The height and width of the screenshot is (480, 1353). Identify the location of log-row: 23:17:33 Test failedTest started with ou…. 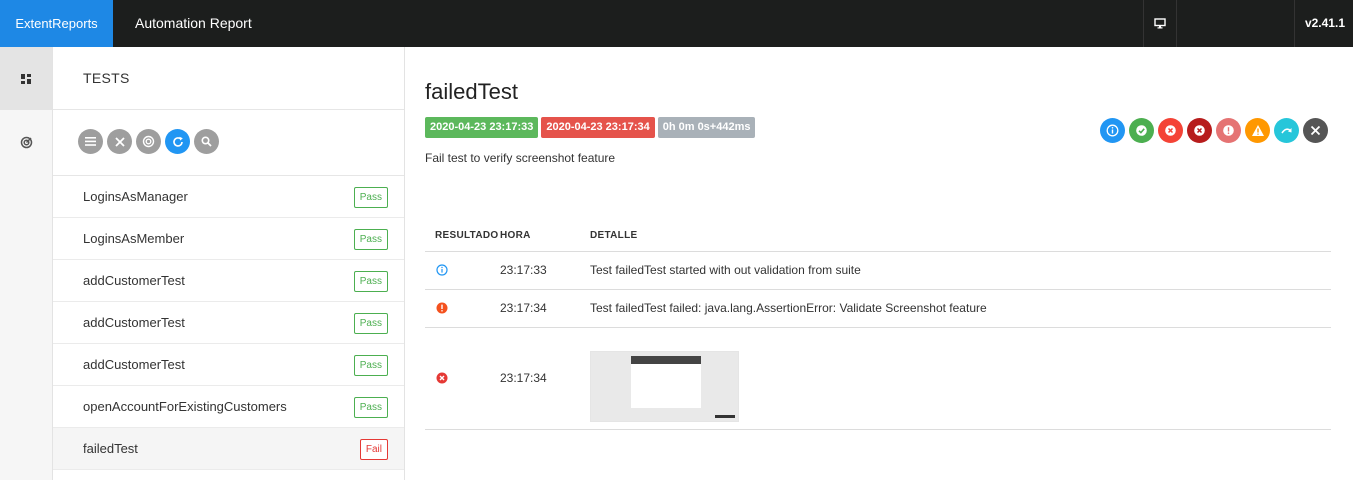
(878, 271).